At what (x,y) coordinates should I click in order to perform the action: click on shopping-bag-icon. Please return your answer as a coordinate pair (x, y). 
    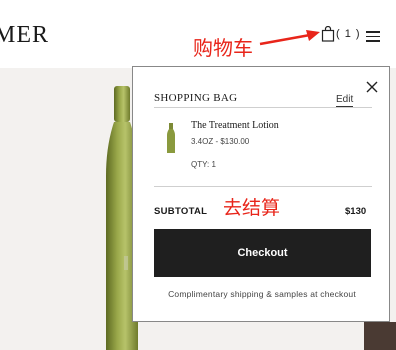
    Looking at the image, I should click on (328, 34).